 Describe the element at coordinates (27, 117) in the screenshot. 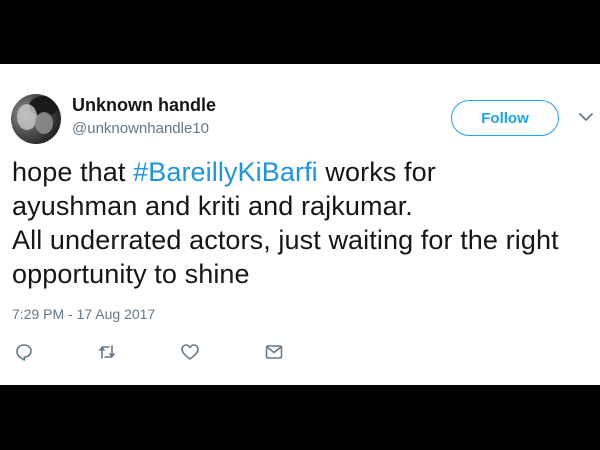

I see `avatar-face` at that location.